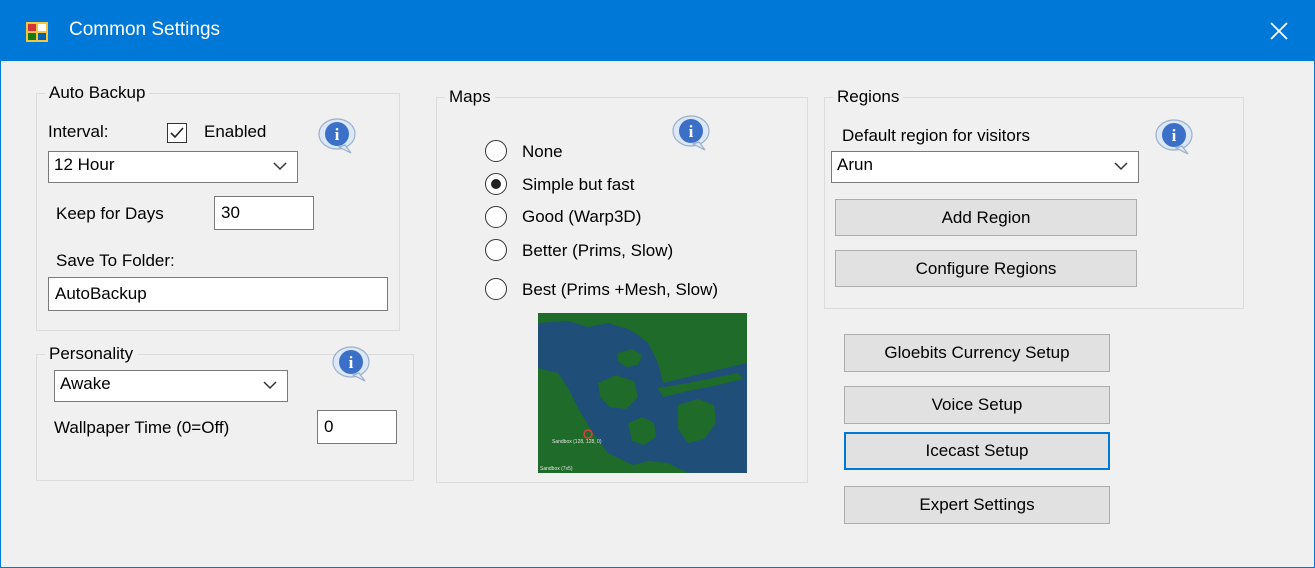 This screenshot has height=568, width=1315. What do you see at coordinates (264, 213) in the screenshot?
I see `keep-days-input` at bounding box center [264, 213].